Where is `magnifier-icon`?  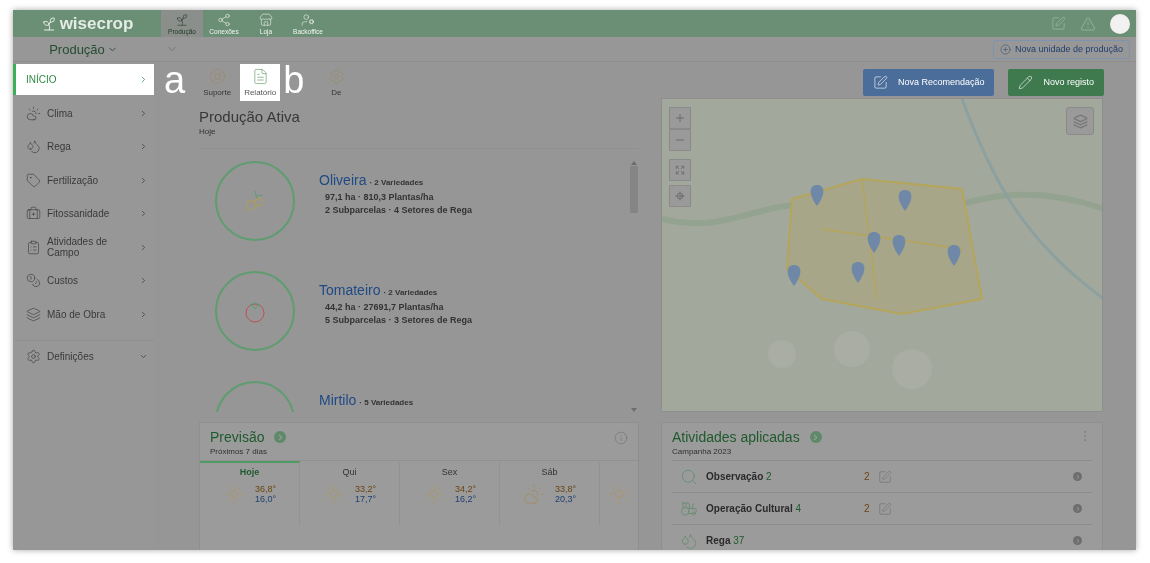
magnifier-icon is located at coordinates (689, 476).